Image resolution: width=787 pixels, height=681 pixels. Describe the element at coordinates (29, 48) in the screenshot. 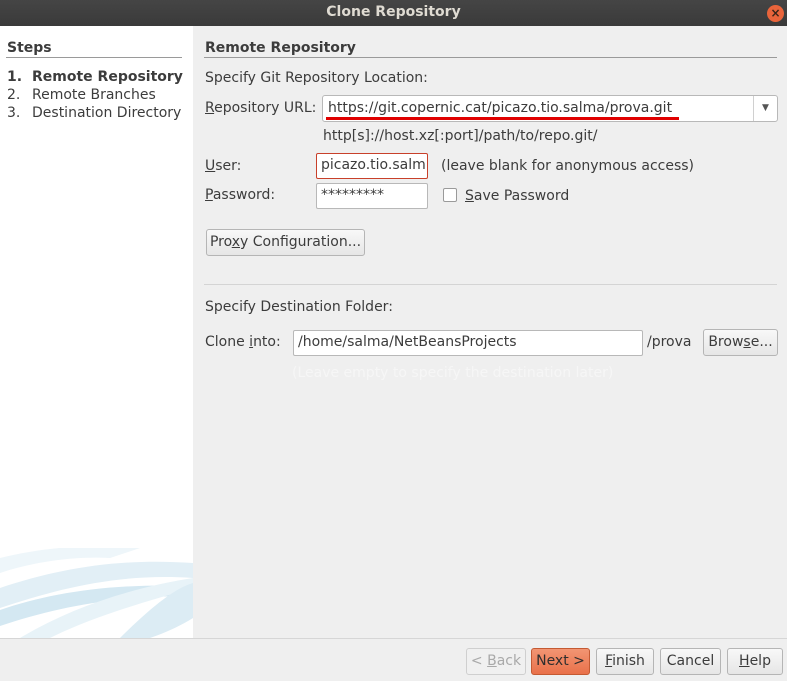

I see `steps-title: Steps` at that location.